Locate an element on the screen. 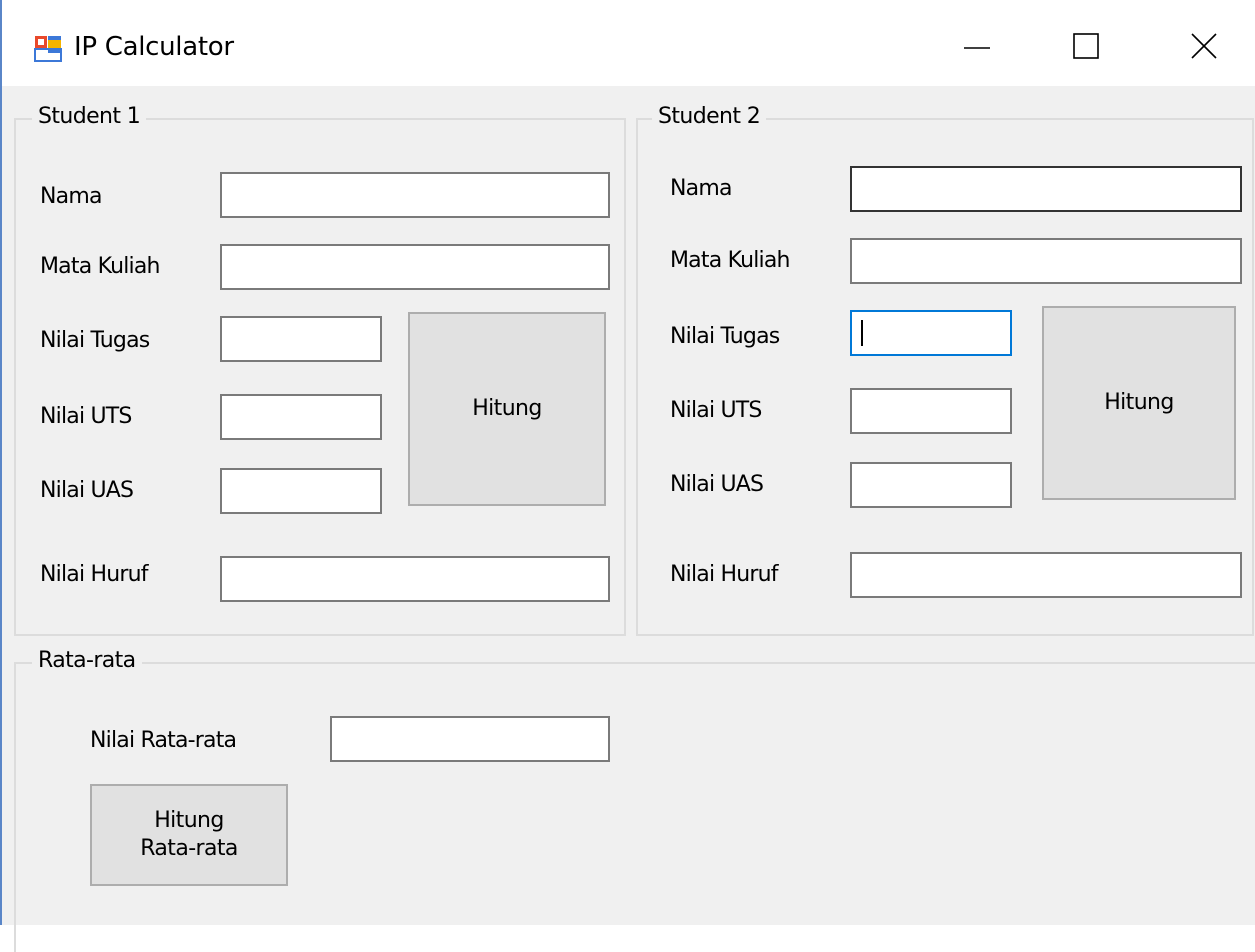 The width and height of the screenshot is (1255, 952). close-icon is located at coordinates (1204, 46).